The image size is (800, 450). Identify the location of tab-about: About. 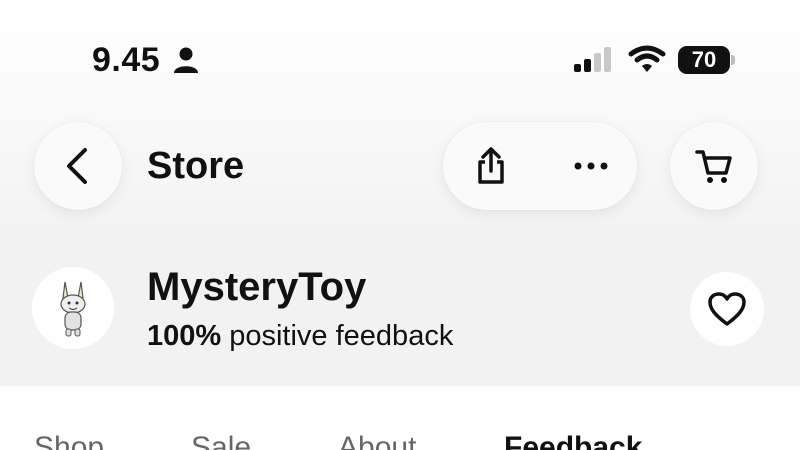
(377, 440).